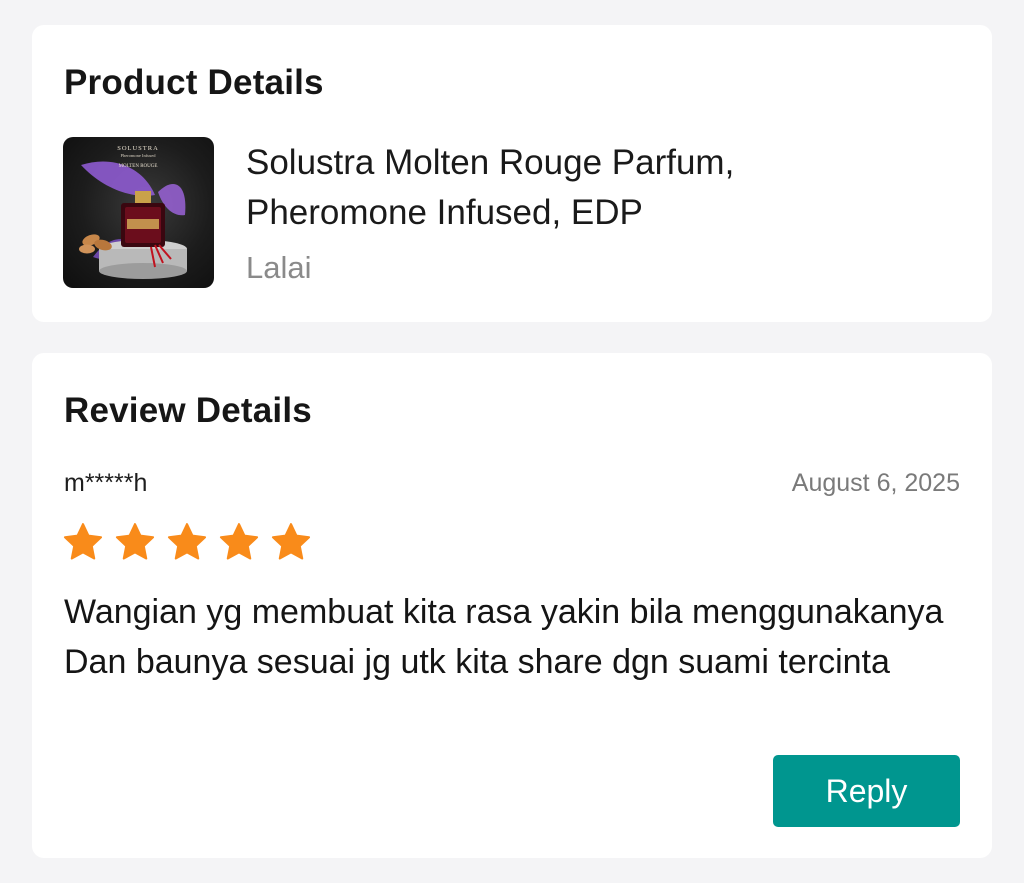 The width and height of the screenshot is (1024, 883). Describe the element at coordinates (194, 82) in the screenshot. I see `product-details-title: Product Details` at that location.